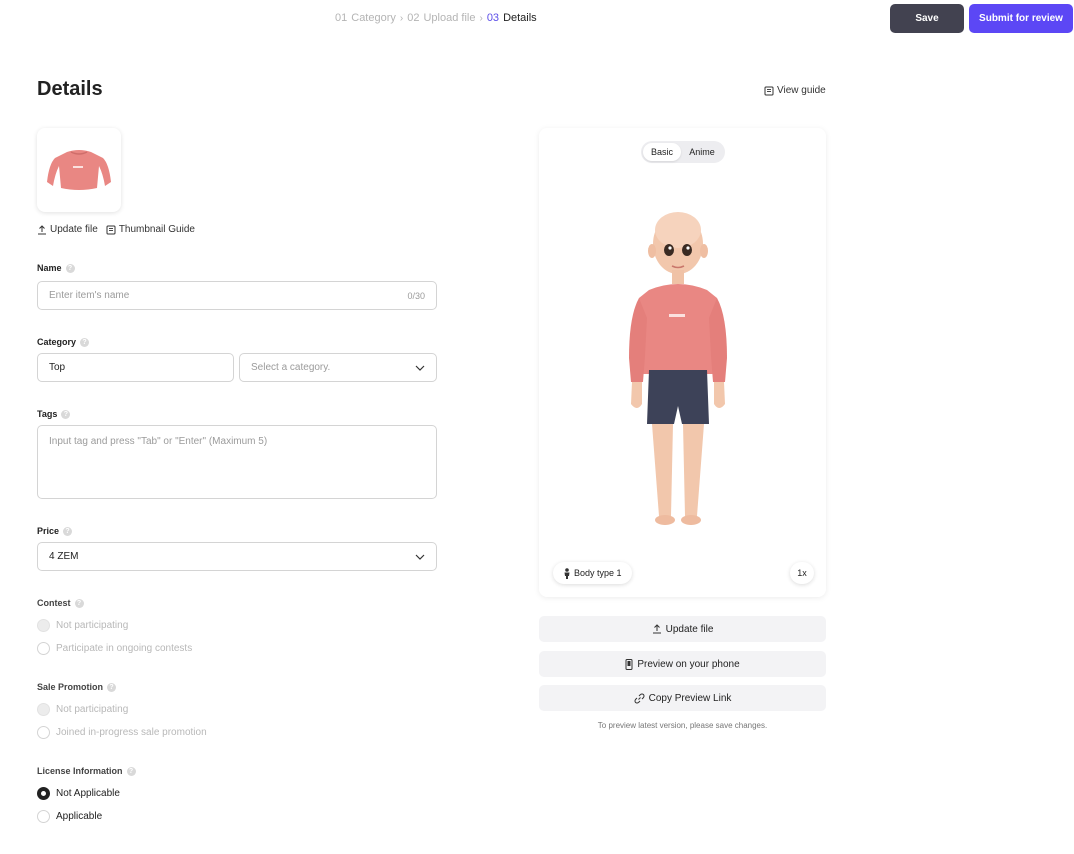 Image resolution: width=1074 pixels, height=854 pixels. What do you see at coordinates (124, 648) in the screenshot?
I see `contest-option-label: Participate in ongoing contests` at bounding box center [124, 648].